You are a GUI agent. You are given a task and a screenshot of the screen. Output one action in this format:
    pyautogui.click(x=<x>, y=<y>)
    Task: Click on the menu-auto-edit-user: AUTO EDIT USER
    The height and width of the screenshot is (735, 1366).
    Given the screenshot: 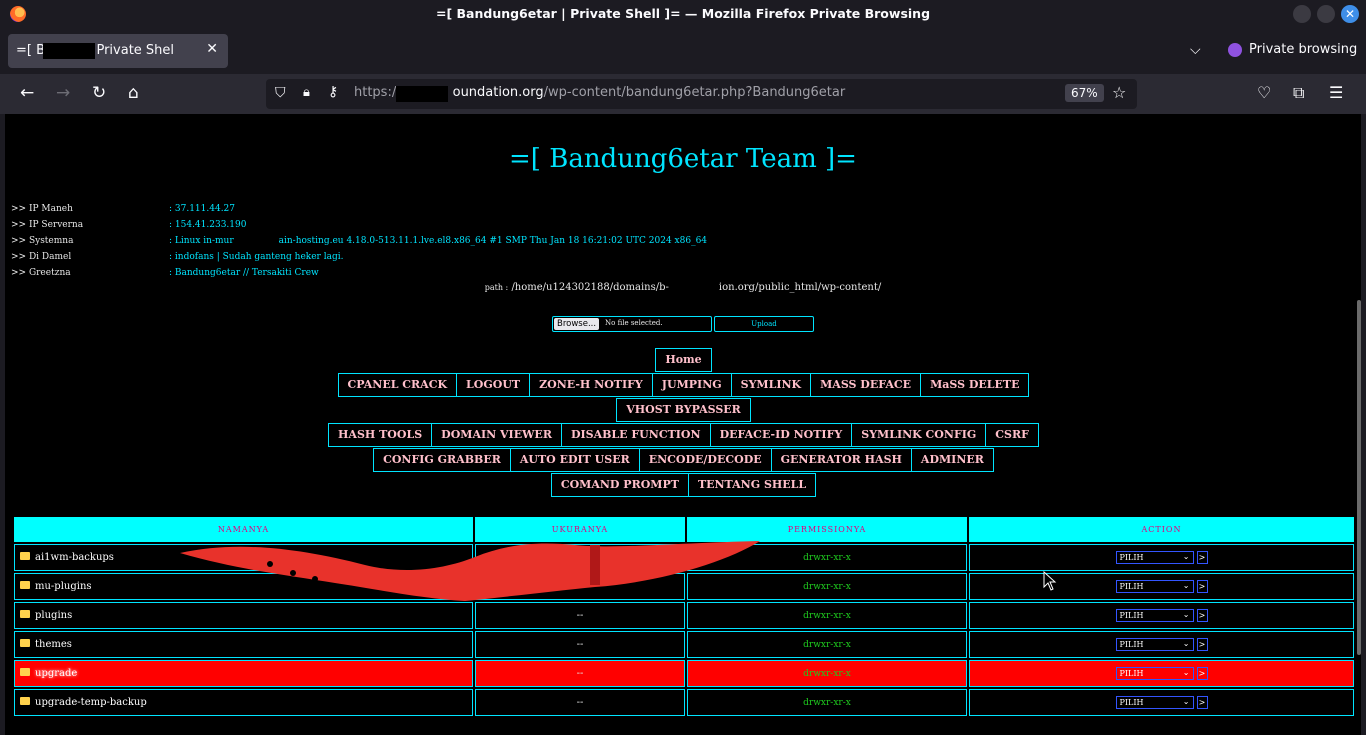 What is the action you would take?
    pyautogui.click(x=574, y=460)
    